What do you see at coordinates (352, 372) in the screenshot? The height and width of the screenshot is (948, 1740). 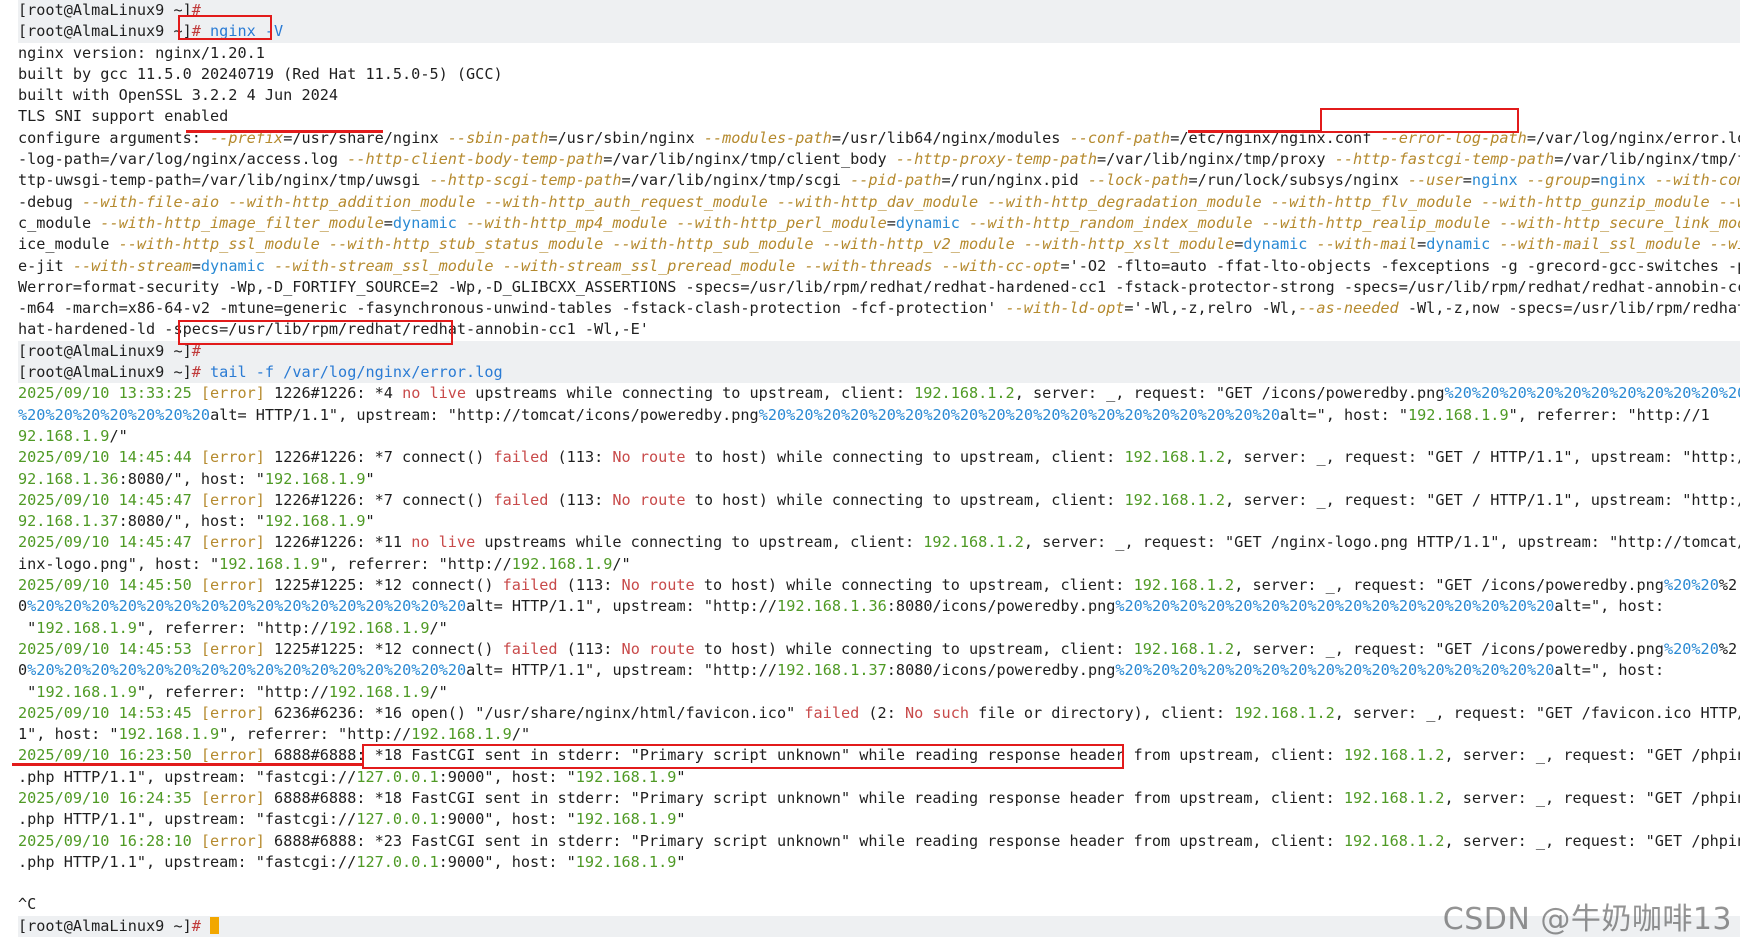 I see `command-text: tail -f /var/log/nginx/error.log` at bounding box center [352, 372].